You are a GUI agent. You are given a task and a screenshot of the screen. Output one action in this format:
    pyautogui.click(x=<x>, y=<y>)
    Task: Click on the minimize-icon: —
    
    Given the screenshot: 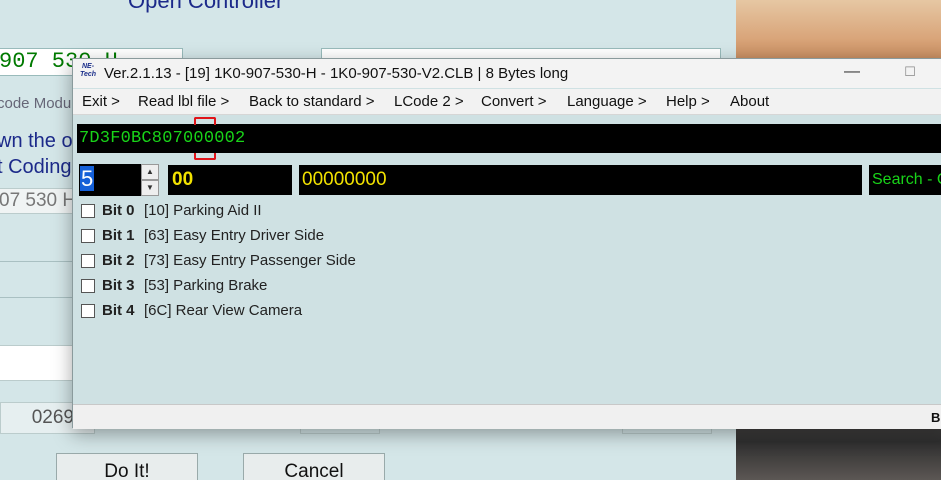 What is the action you would take?
    pyautogui.click(x=852, y=73)
    